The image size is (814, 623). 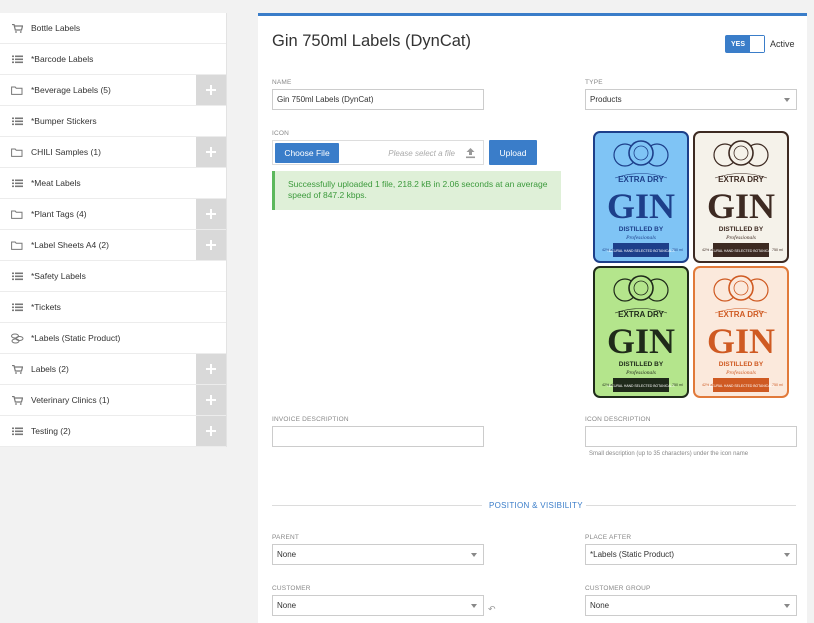 What do you see at coordinates (378, 605) in the screenshot?
I see `customer-select: None` at bounding box center [378, 605].